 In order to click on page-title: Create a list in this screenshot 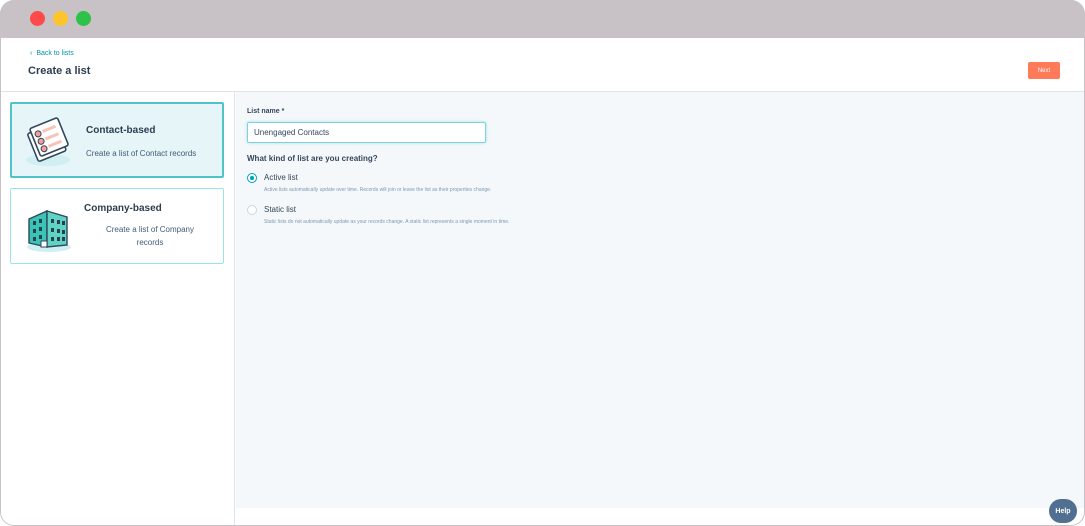, I will do `click(59, 71)`.